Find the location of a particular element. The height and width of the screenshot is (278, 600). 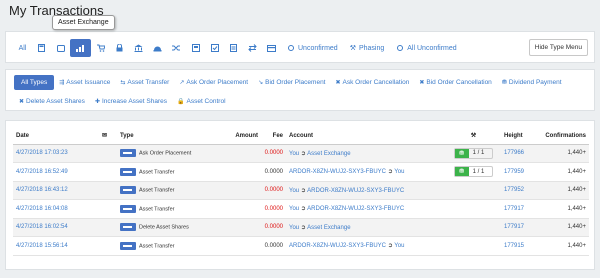

lock-icon is located at coordinates (119, 48).